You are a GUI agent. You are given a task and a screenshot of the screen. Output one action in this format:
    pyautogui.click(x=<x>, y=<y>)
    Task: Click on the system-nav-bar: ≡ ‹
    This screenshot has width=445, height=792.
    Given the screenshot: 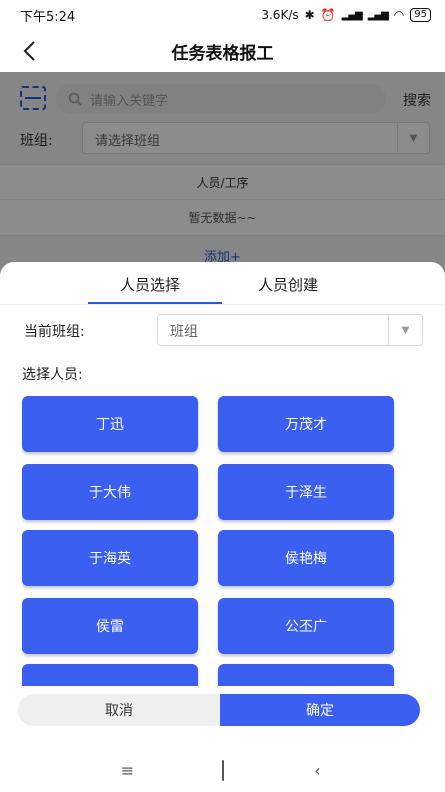 What is the action you would take?
    pyautogui.click(x=222, y=770)
    